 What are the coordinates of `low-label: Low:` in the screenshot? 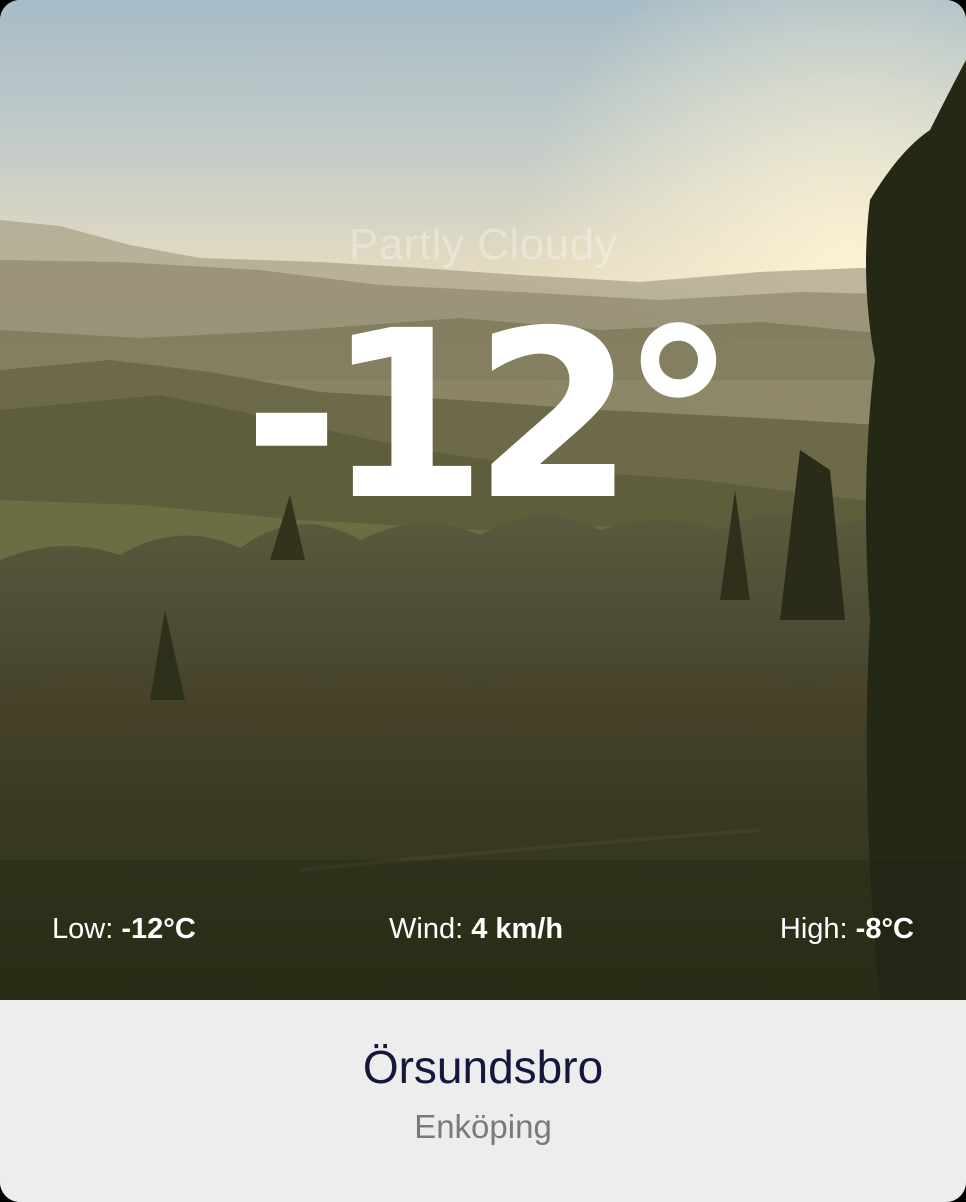 It's located at (87, 929).